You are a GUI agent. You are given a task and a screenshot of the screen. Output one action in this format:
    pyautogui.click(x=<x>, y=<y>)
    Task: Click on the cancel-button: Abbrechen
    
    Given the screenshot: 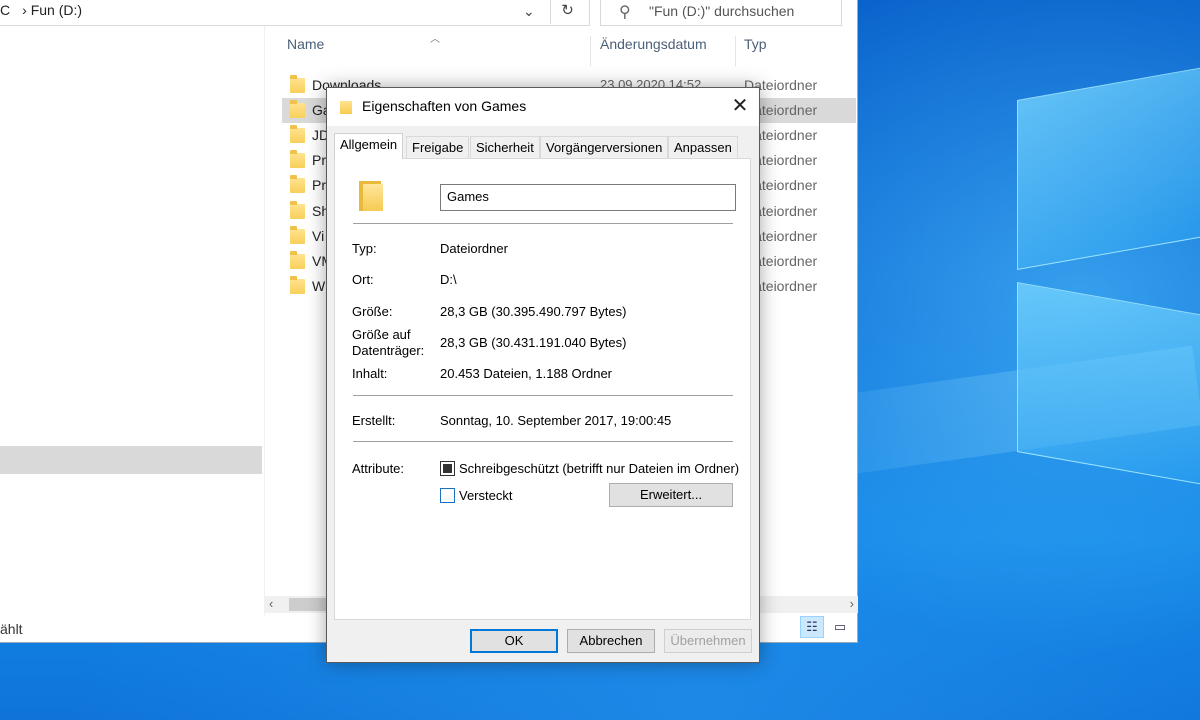 What is the action you would take?
    pyautogui.click(x=611, y=641)
    